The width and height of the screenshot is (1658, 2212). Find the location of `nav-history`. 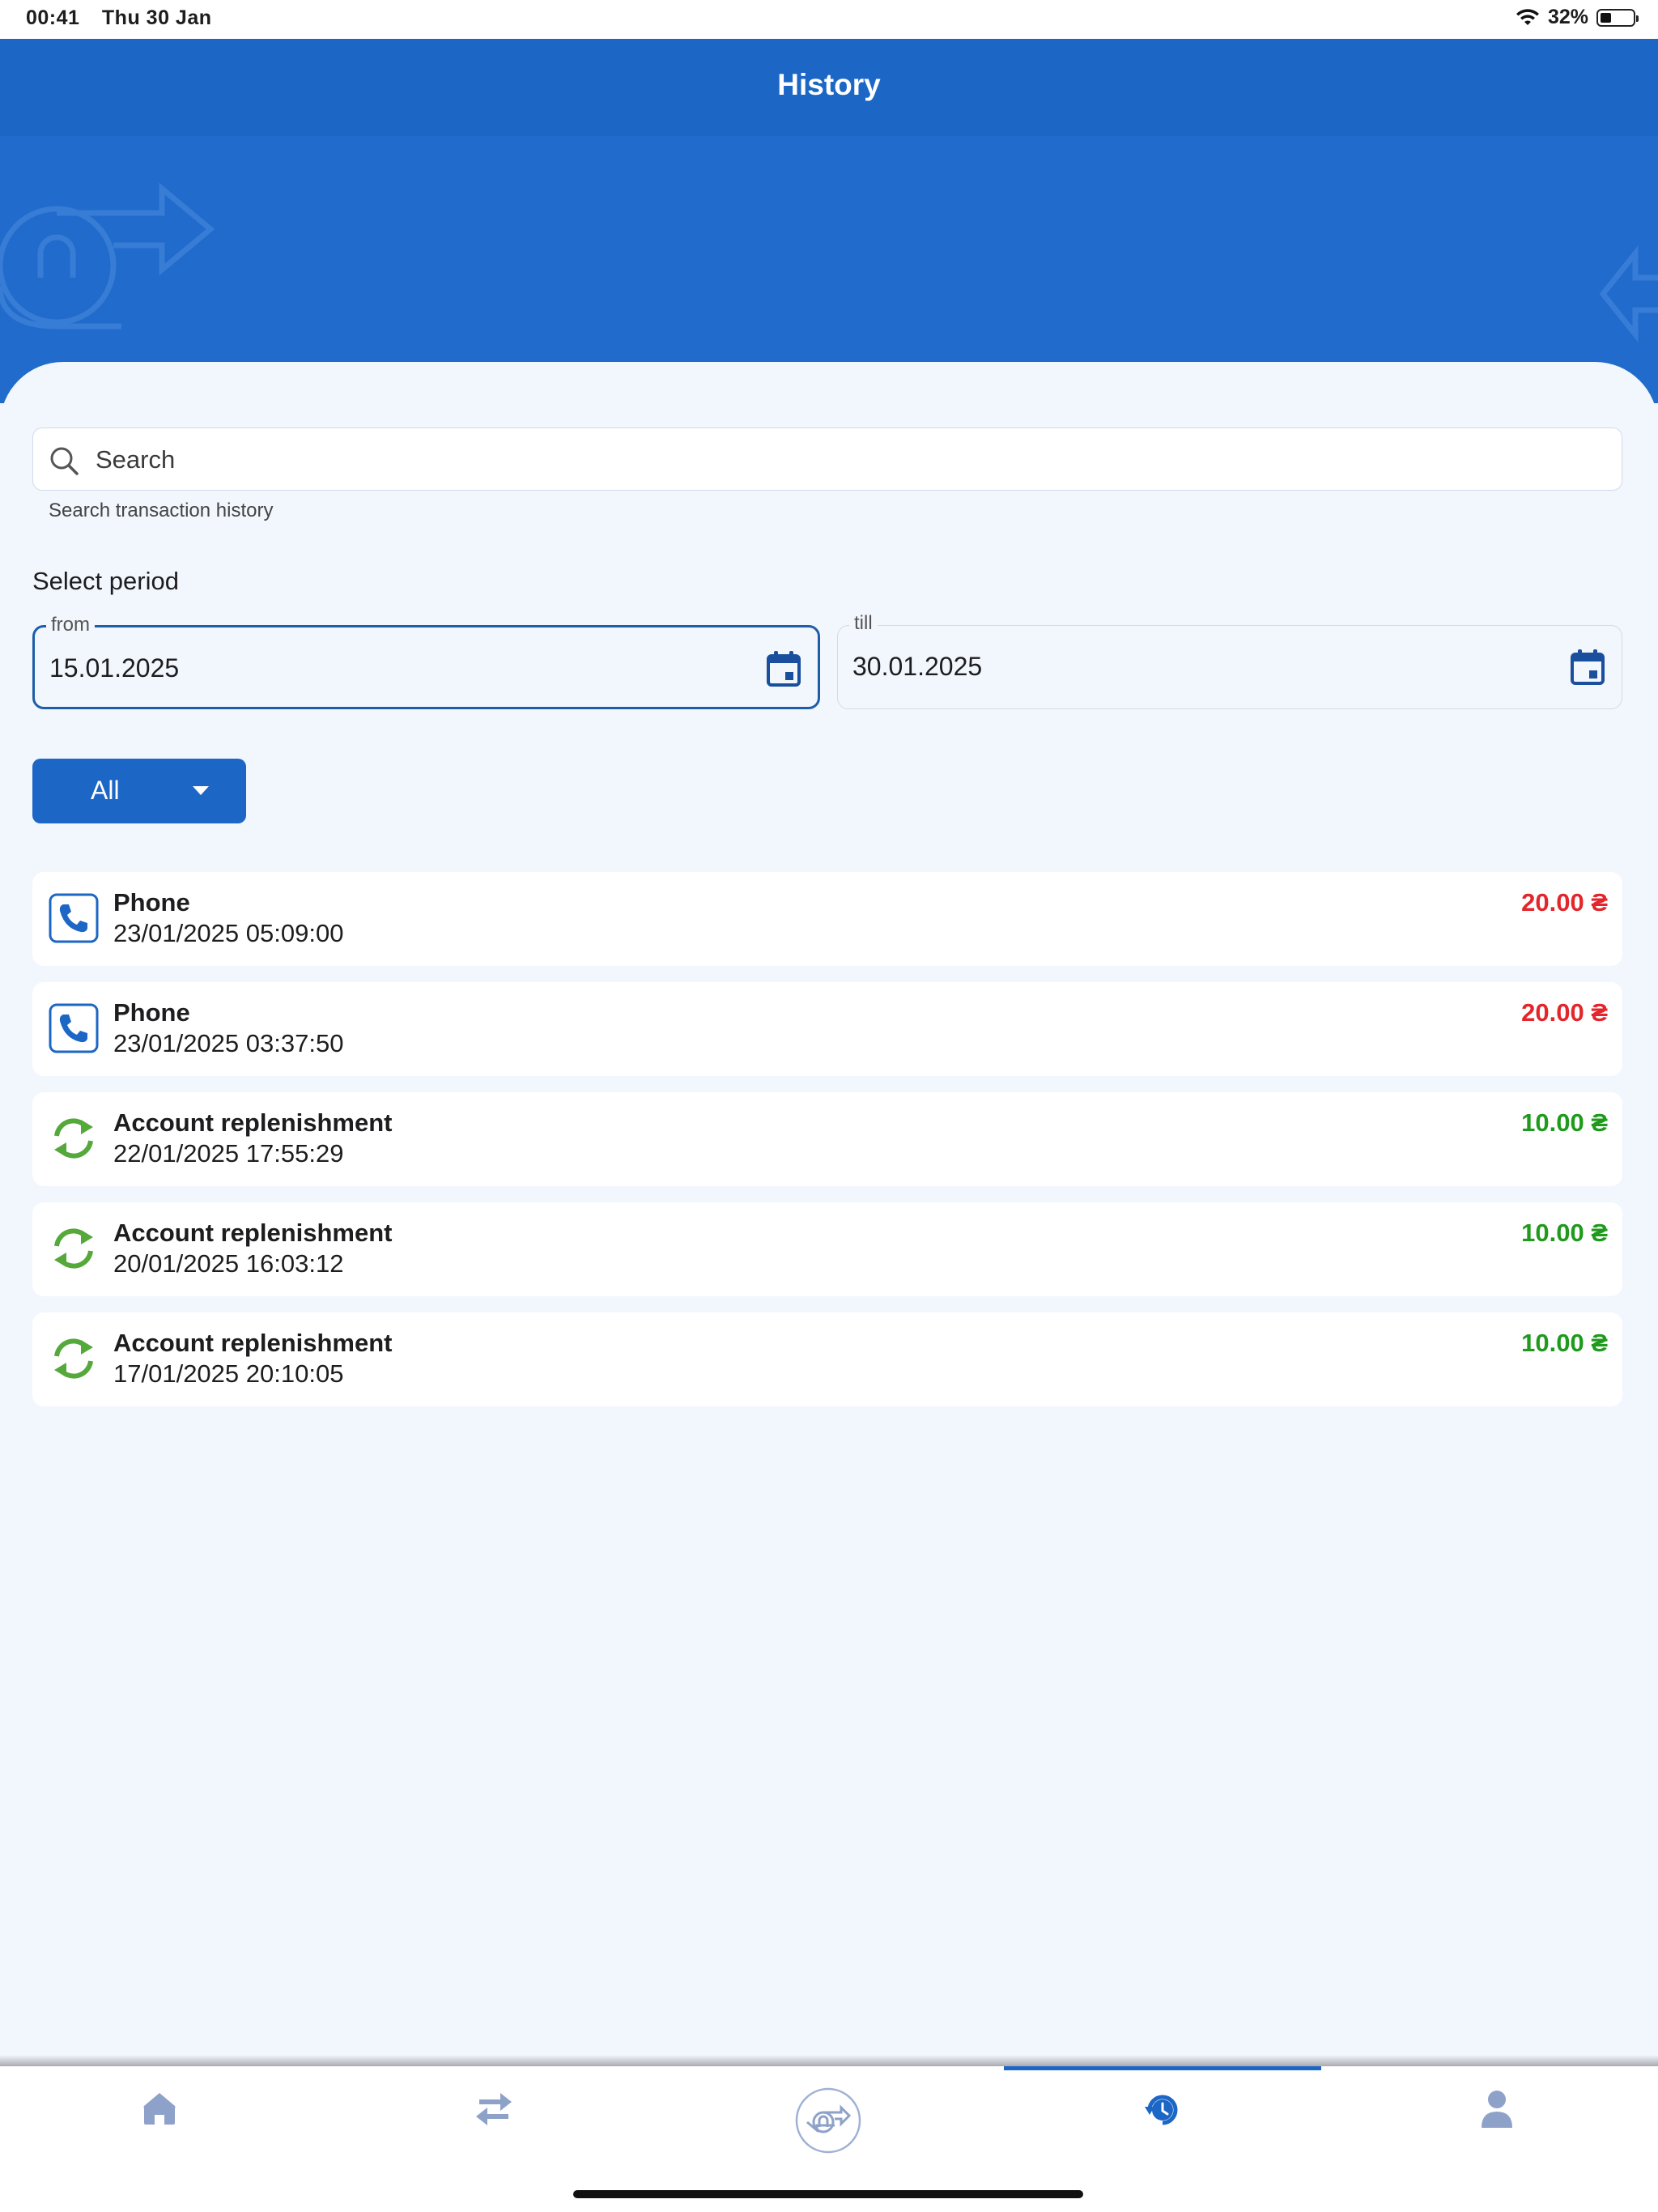

nav-history is located at coordinates (1163, 2119).